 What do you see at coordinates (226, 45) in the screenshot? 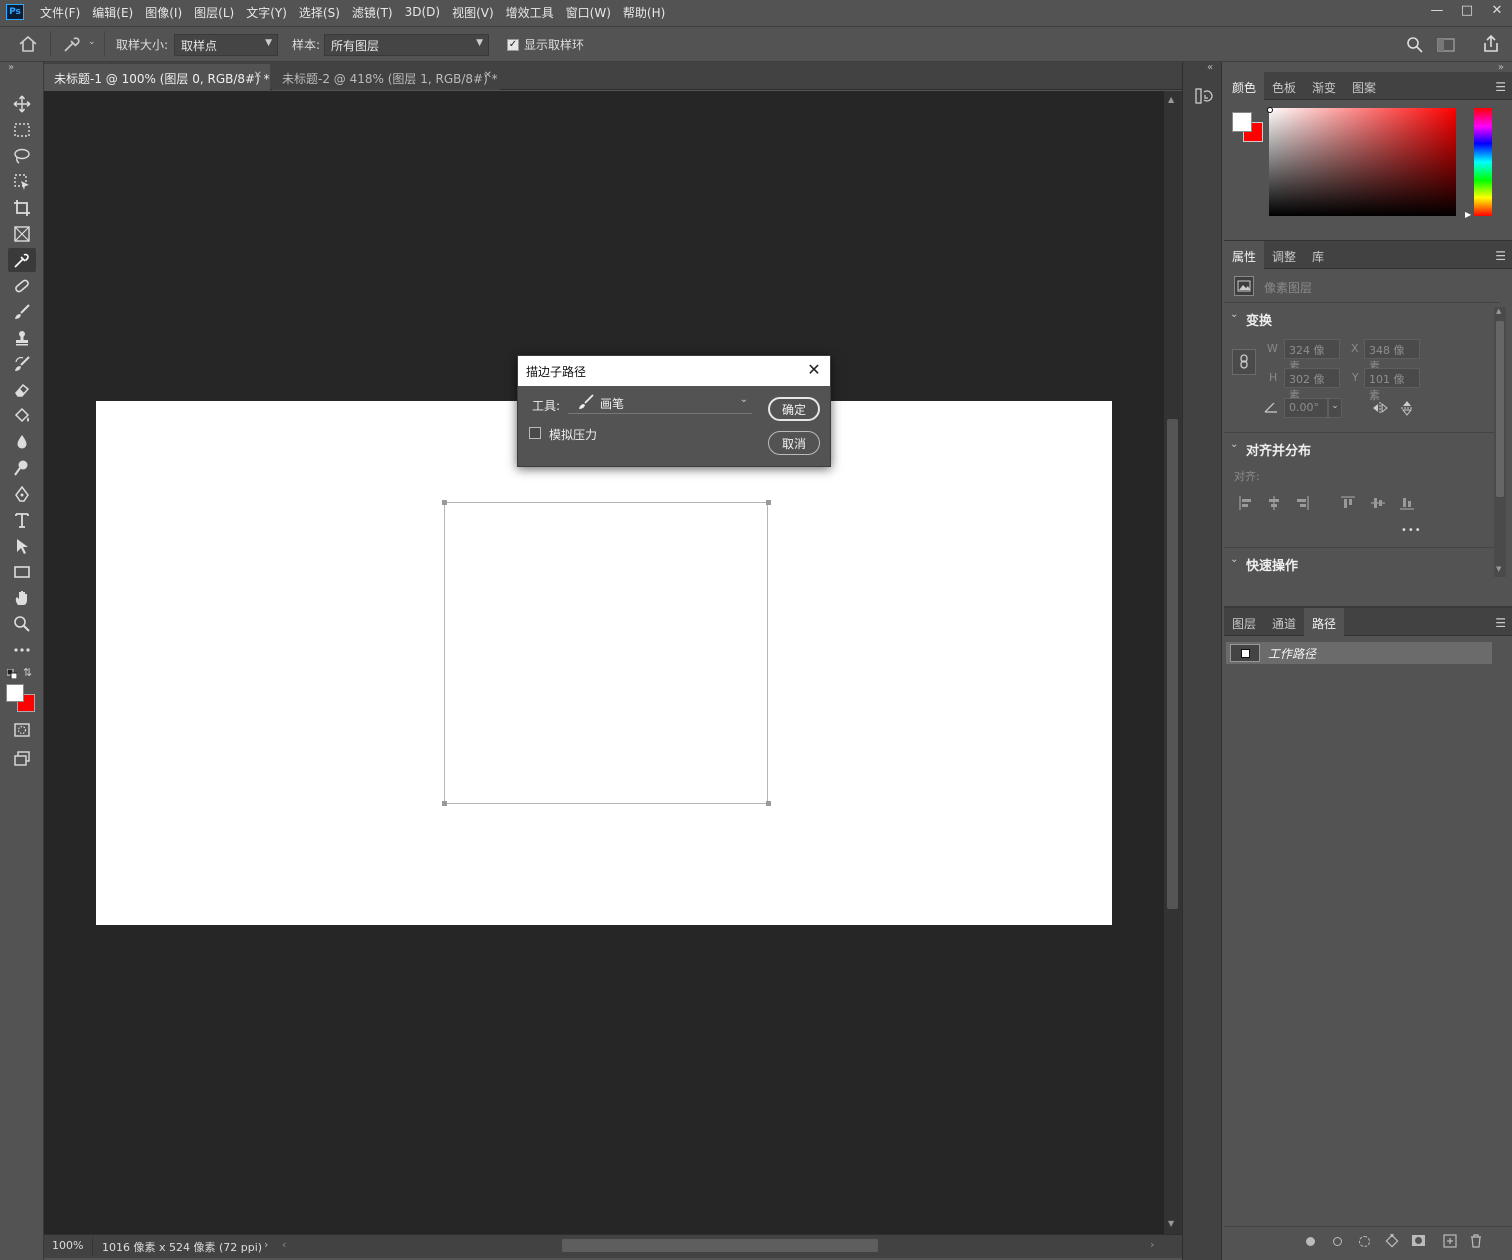
I see `sample-size-select: 取样点 ▼` at bounding box center [226, 45].